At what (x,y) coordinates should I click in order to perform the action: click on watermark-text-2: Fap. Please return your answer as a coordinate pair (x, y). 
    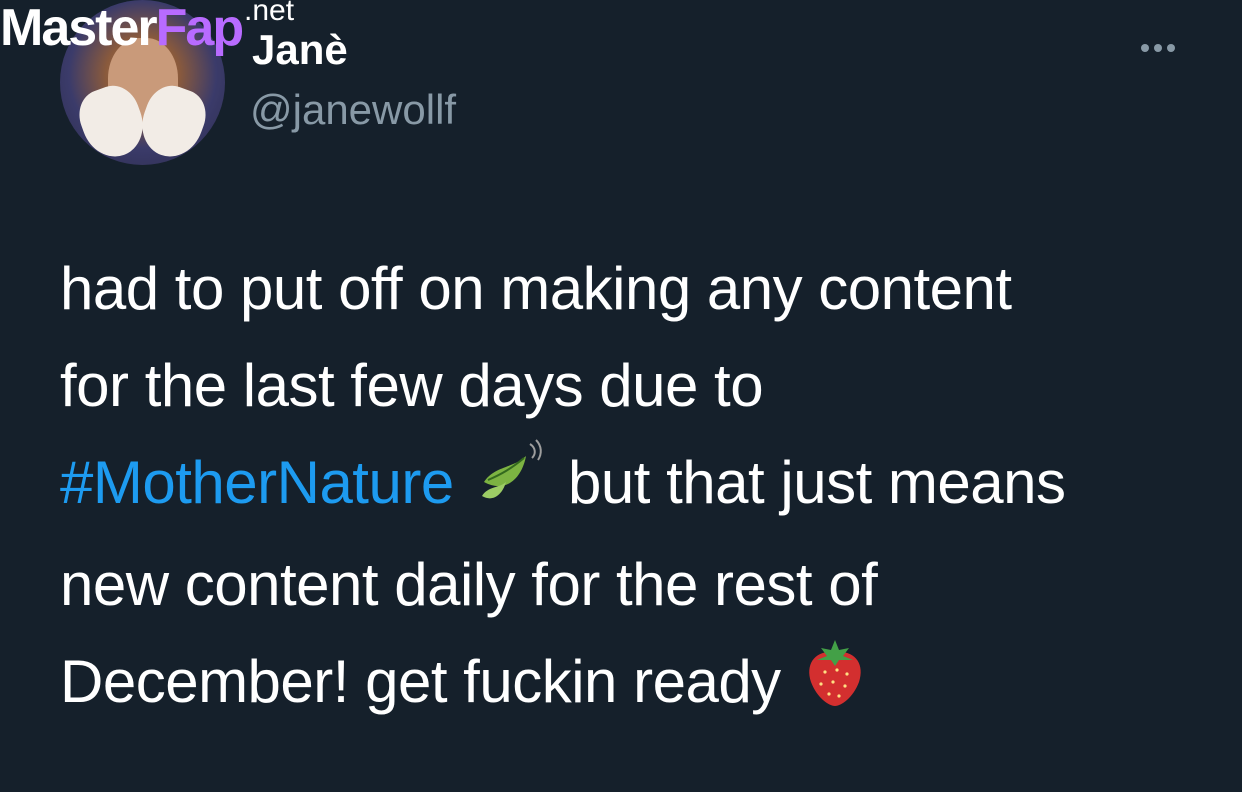
    Looking at the image, I should click on (199, 28).